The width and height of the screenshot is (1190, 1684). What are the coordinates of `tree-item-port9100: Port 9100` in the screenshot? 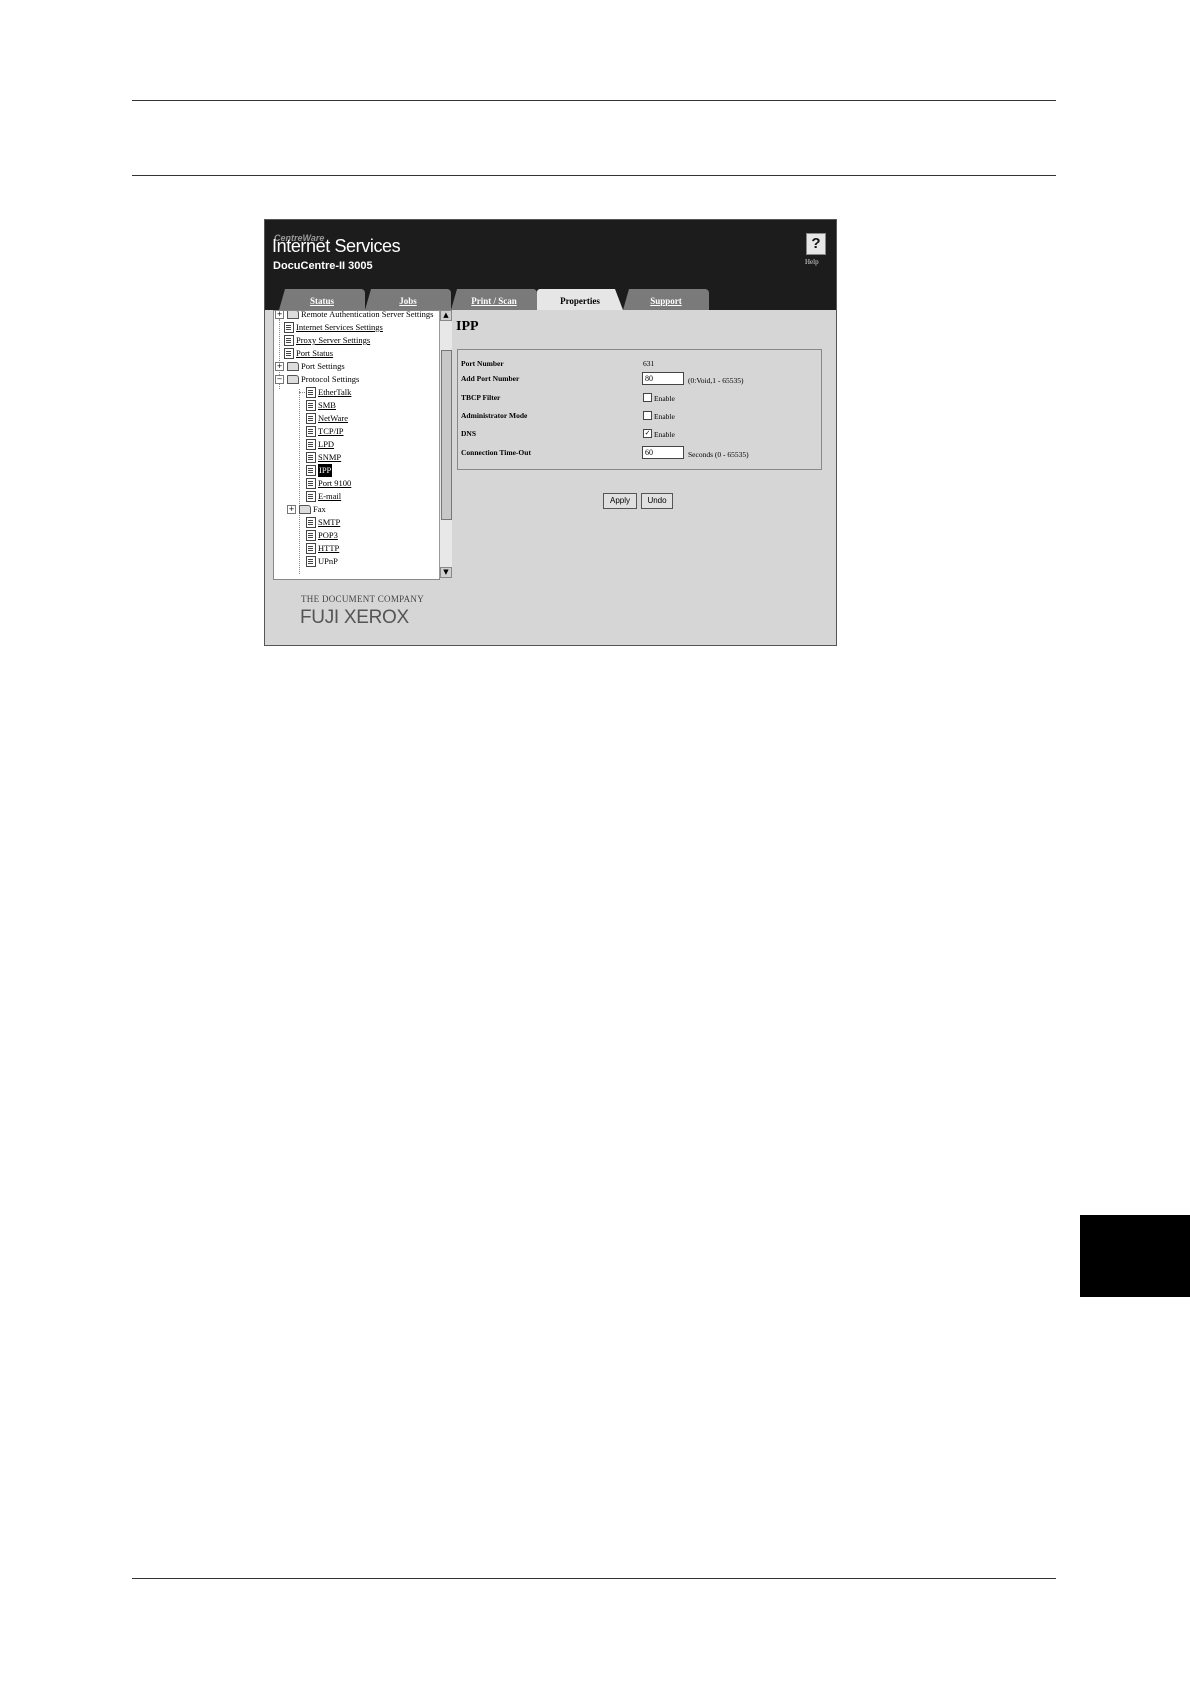 It's located at (323, 483).